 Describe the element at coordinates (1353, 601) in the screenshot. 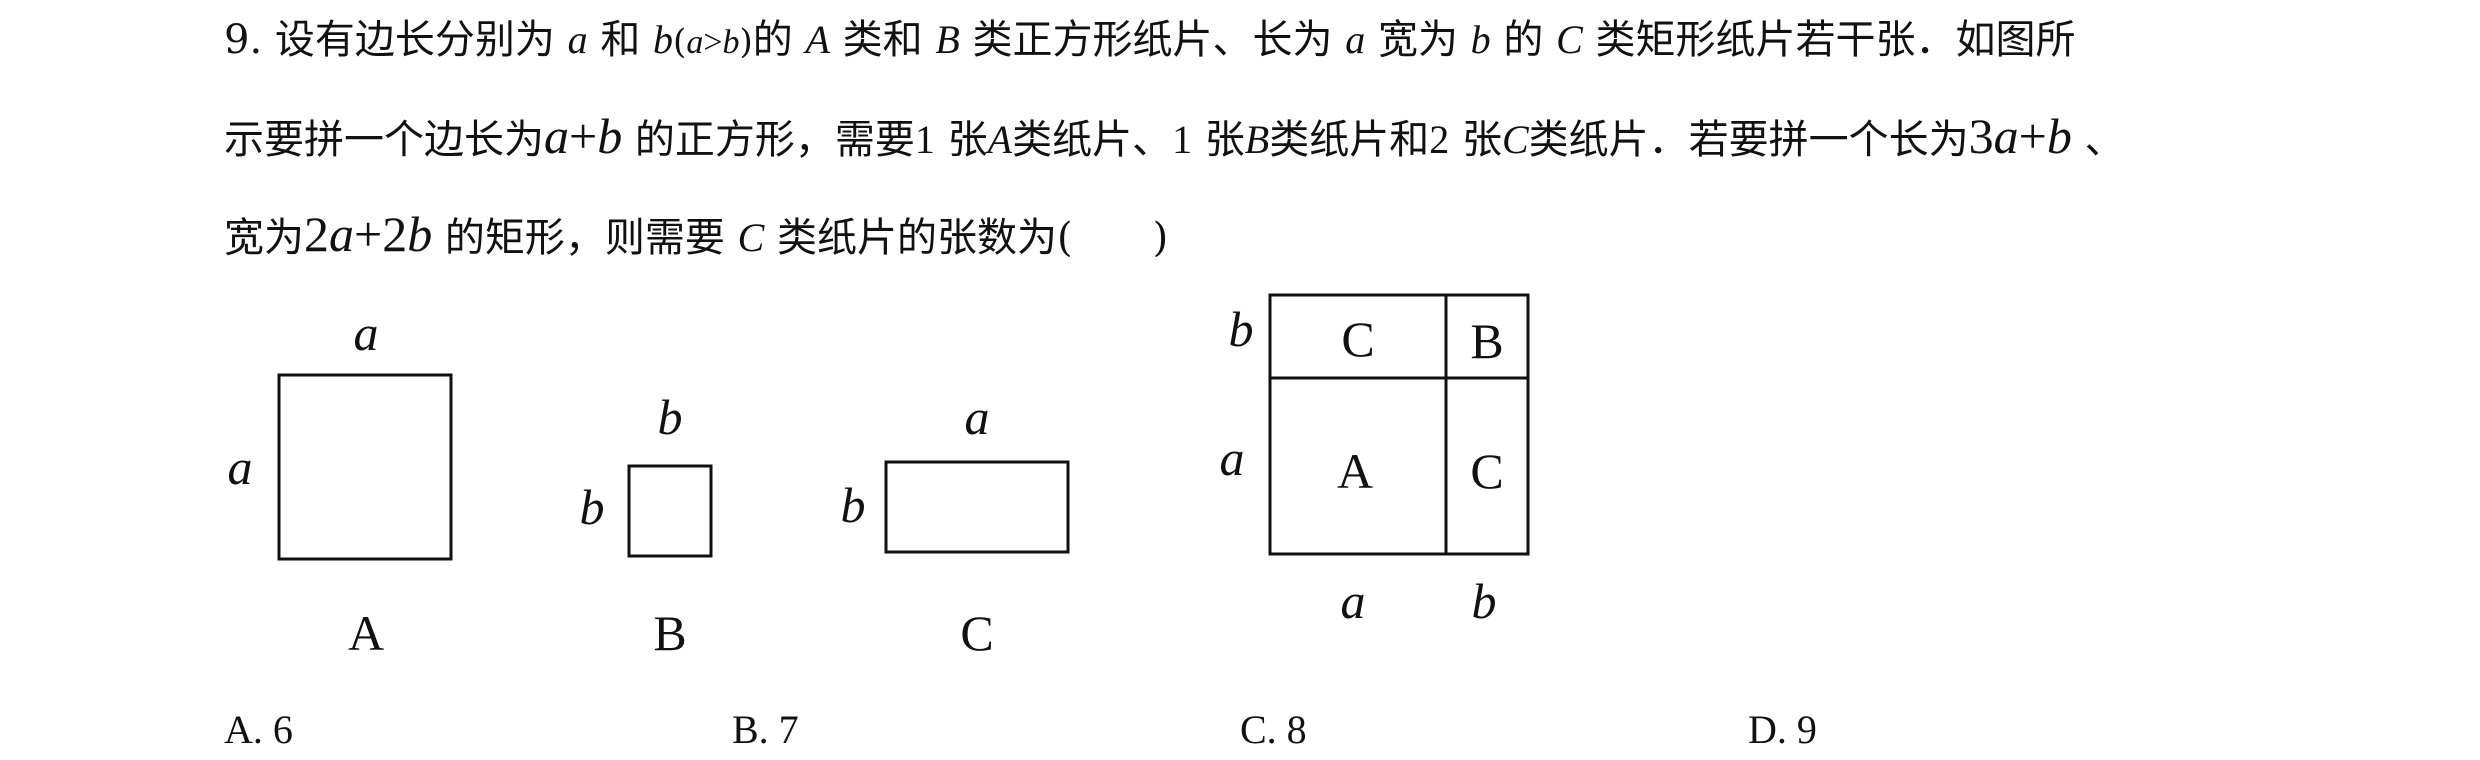

I see `composite-label-bottom-left: a` at that location.